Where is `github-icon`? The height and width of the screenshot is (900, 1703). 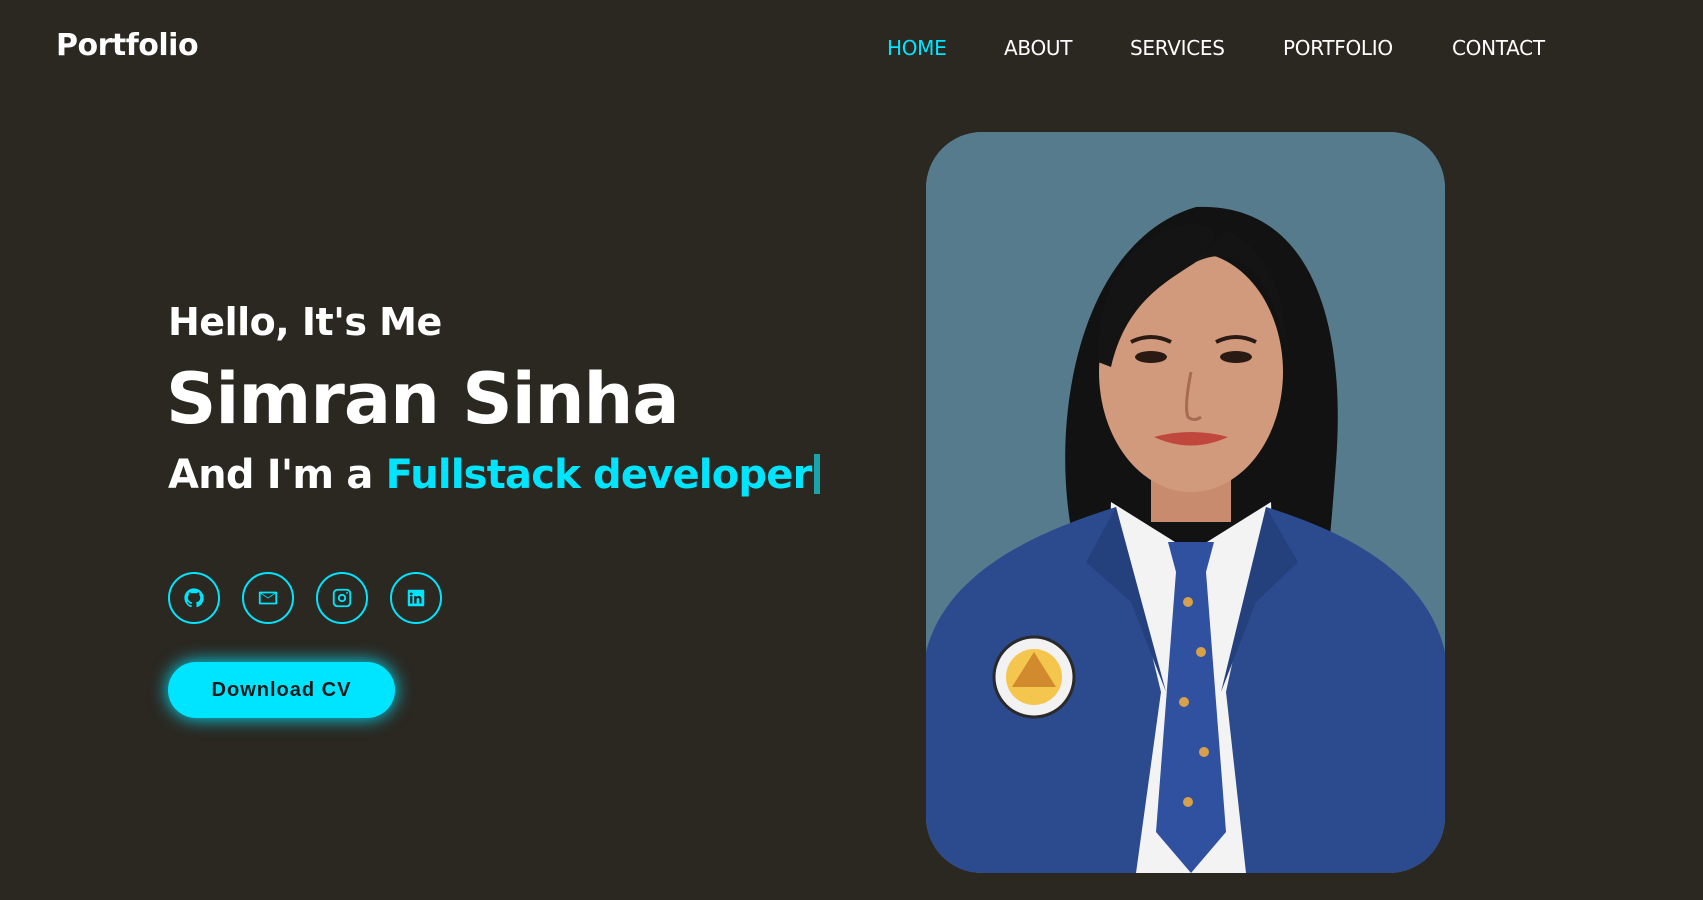 github-icon is located at coordinates (194, 598).